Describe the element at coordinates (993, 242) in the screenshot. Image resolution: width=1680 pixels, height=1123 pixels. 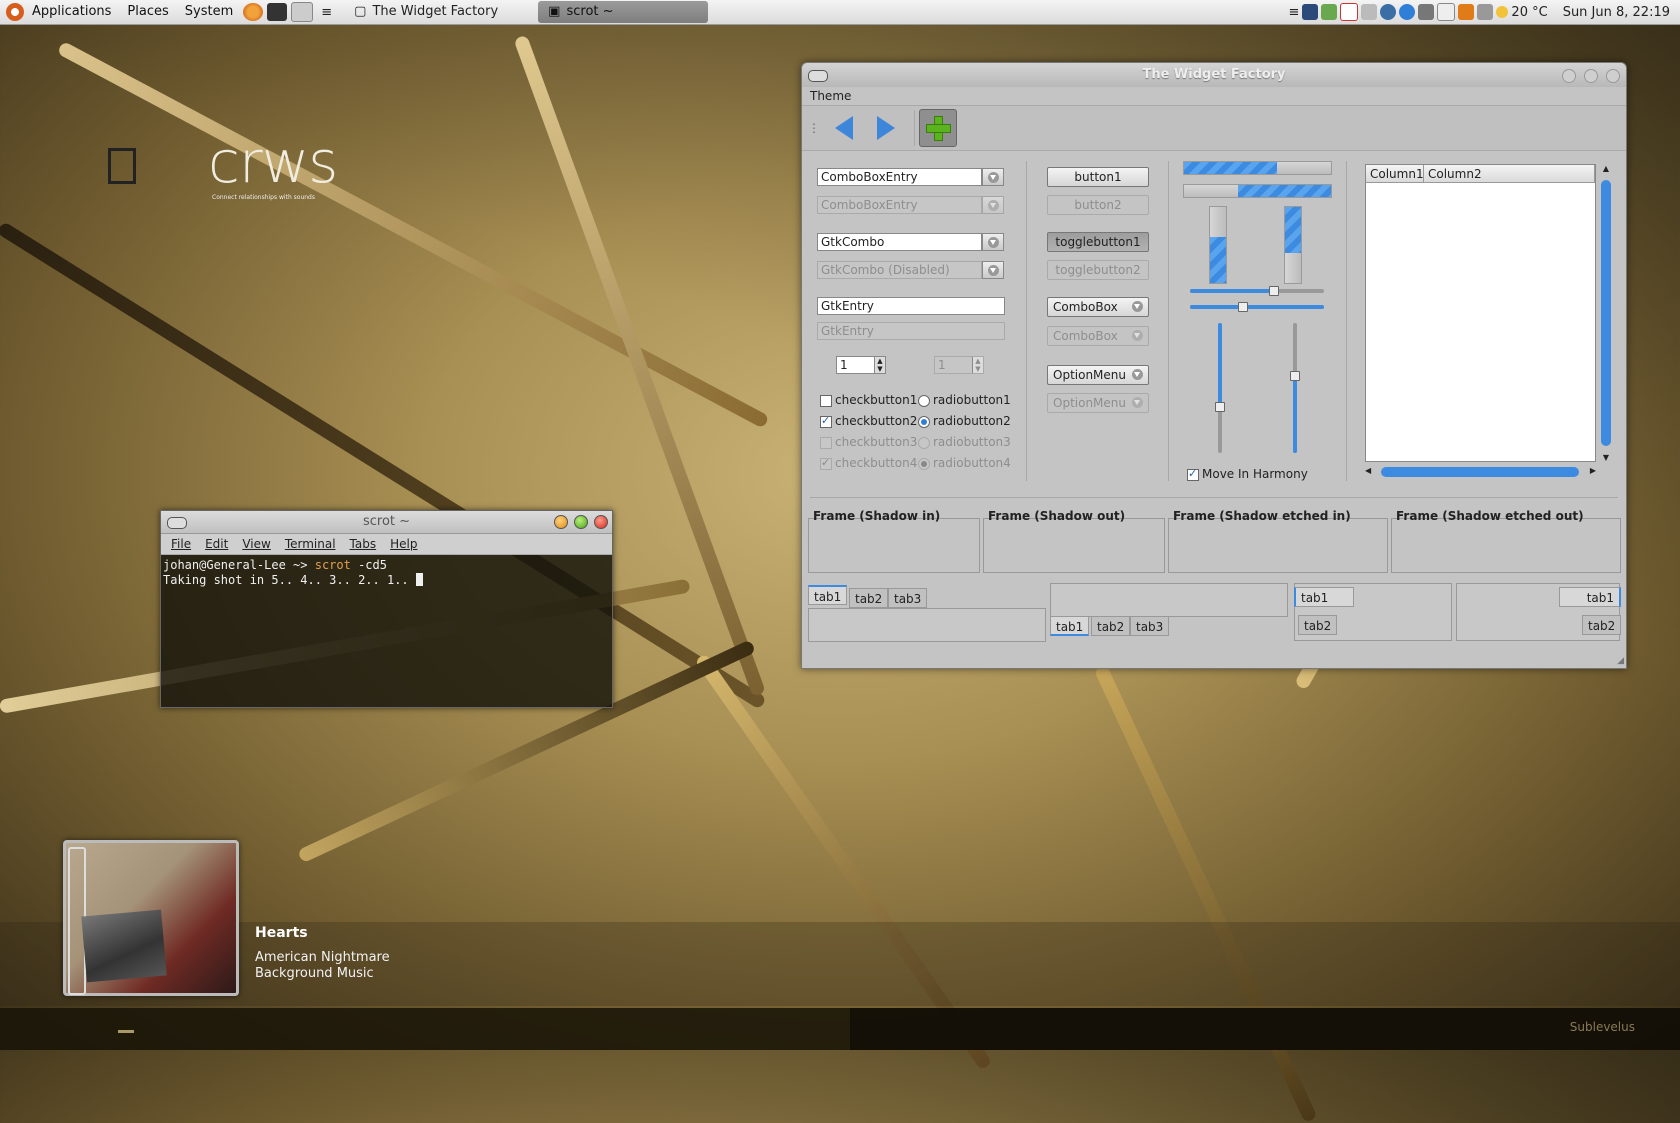
I see `gtk-combo-dropdown` at that location.